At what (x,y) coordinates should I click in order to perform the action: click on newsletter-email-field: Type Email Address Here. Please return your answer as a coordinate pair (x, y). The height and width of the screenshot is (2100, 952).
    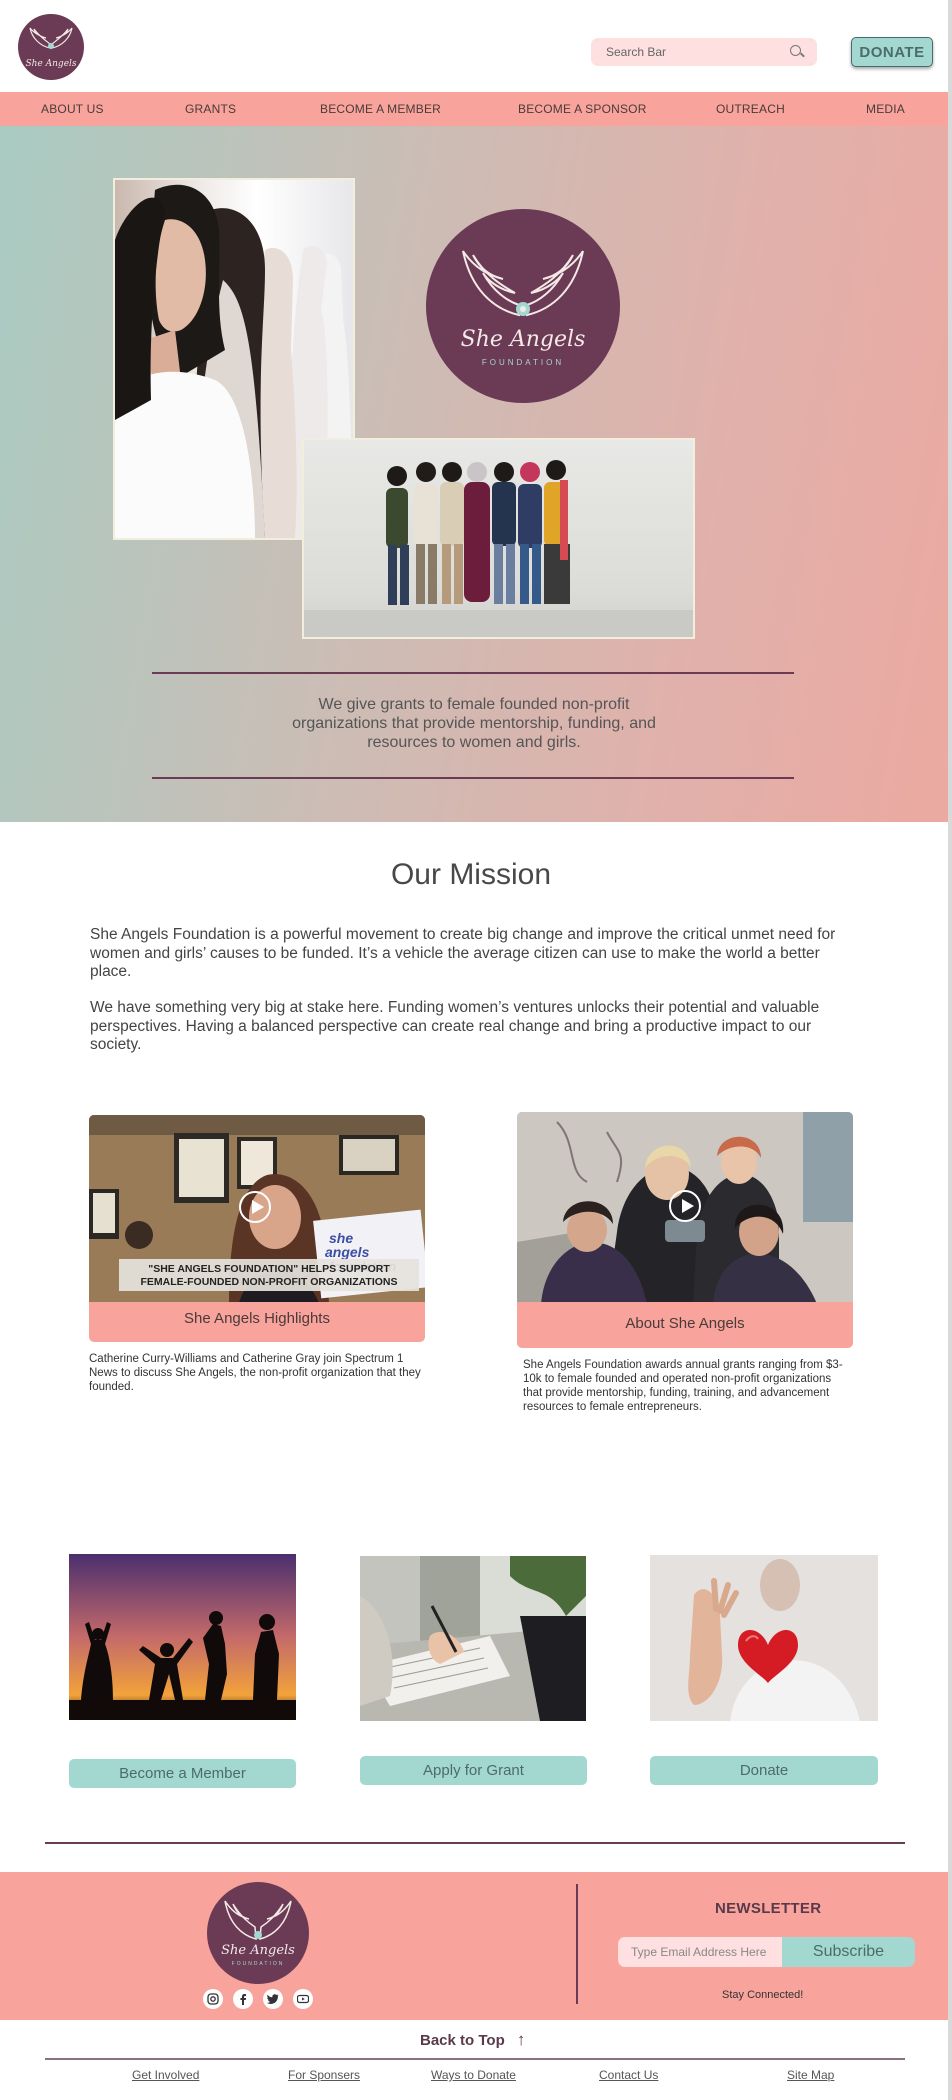
    Looking at the image, I should click on (703, 1952).